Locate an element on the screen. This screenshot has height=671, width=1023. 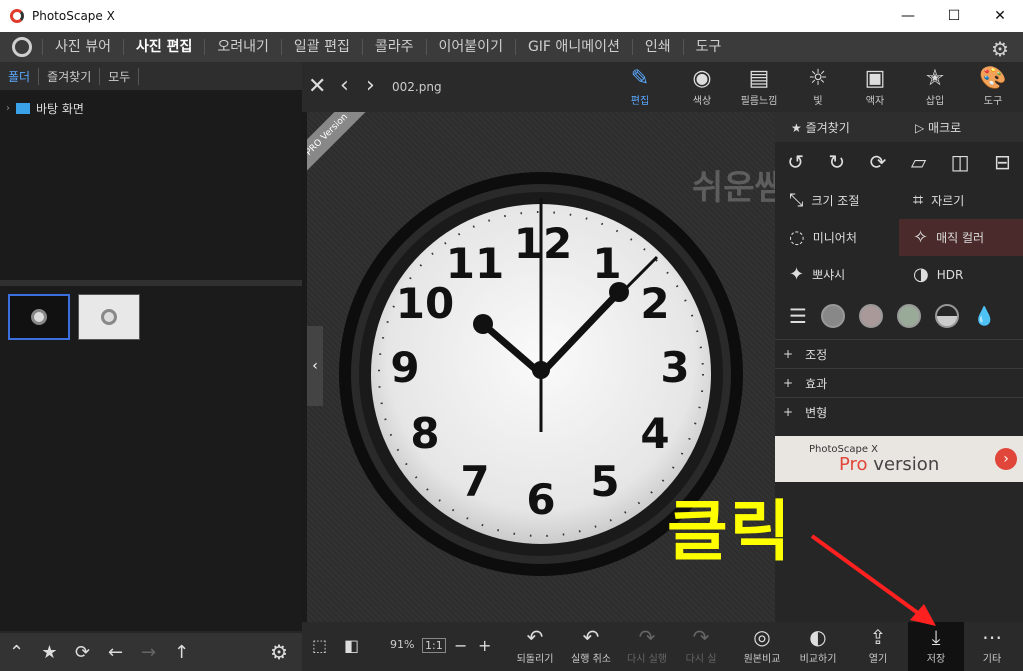
list-icon: ☰ is located at coordinates (798, 316).